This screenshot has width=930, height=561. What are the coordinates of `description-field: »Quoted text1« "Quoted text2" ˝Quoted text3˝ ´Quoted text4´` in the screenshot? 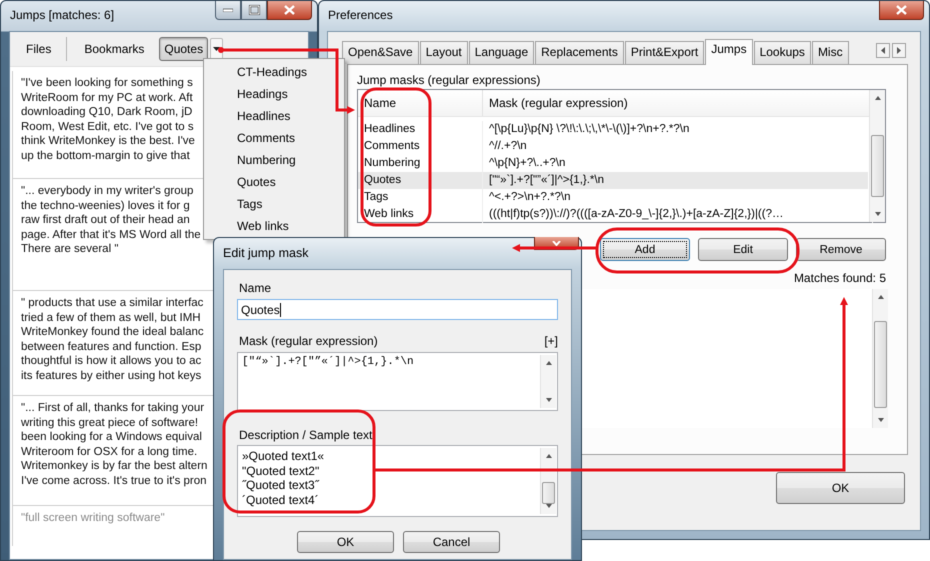 It's located at (397, 481).